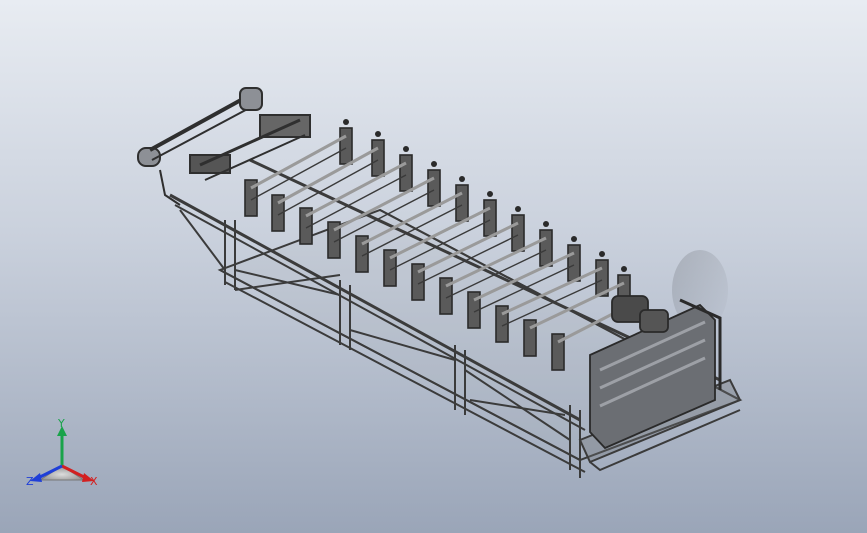  Describe the element at coordinates (224, 146) in the screenshot. I see `entry-guide` at that location.